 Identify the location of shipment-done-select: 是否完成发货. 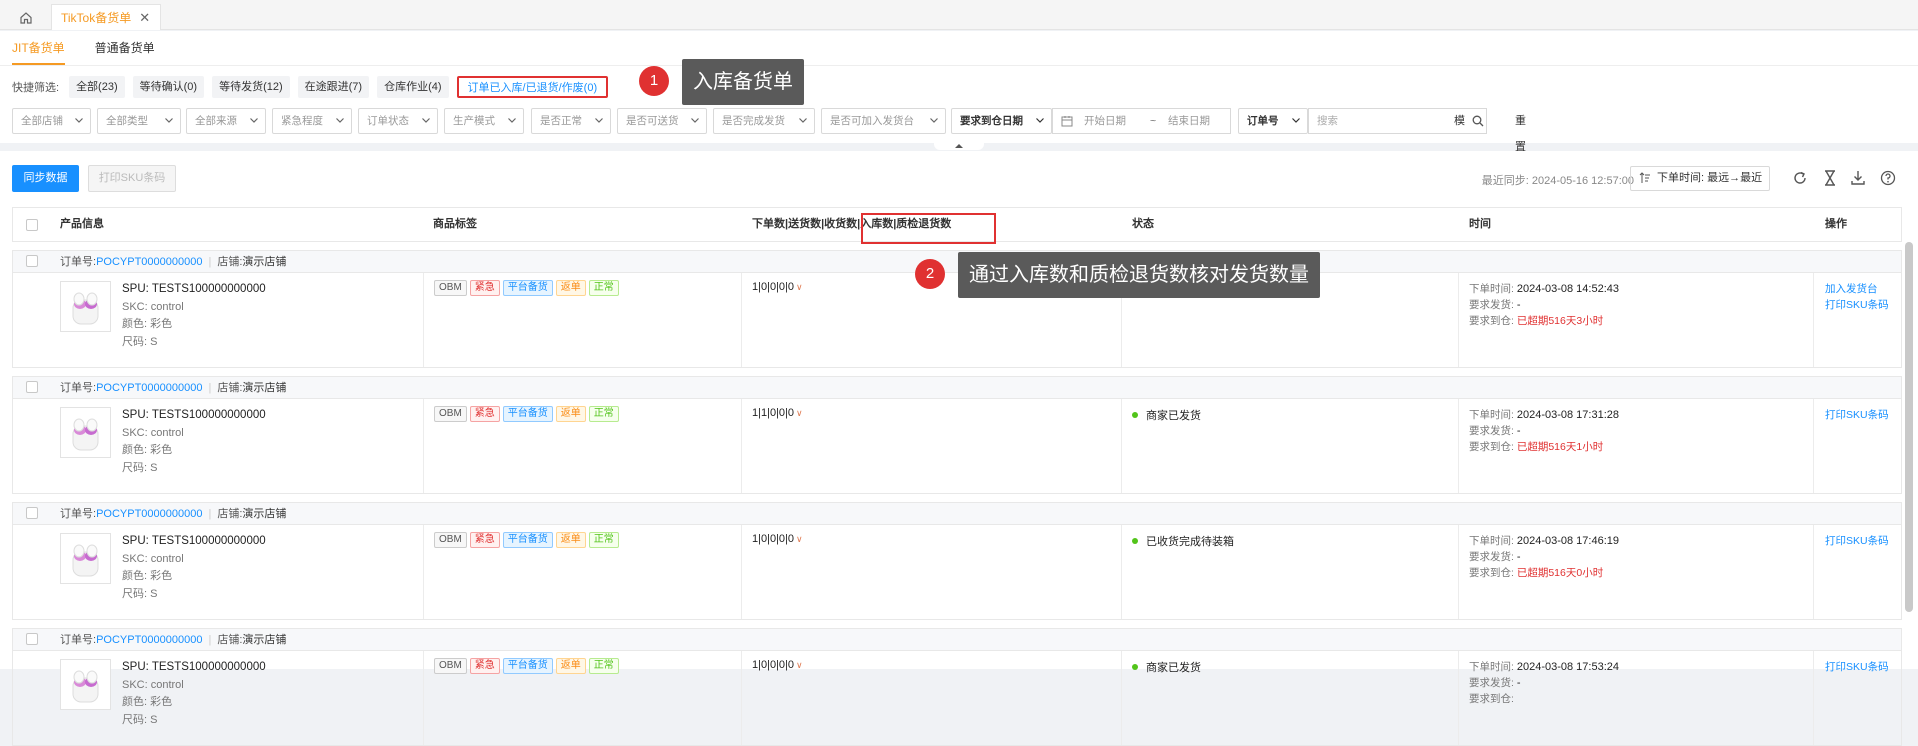
(764, 121).